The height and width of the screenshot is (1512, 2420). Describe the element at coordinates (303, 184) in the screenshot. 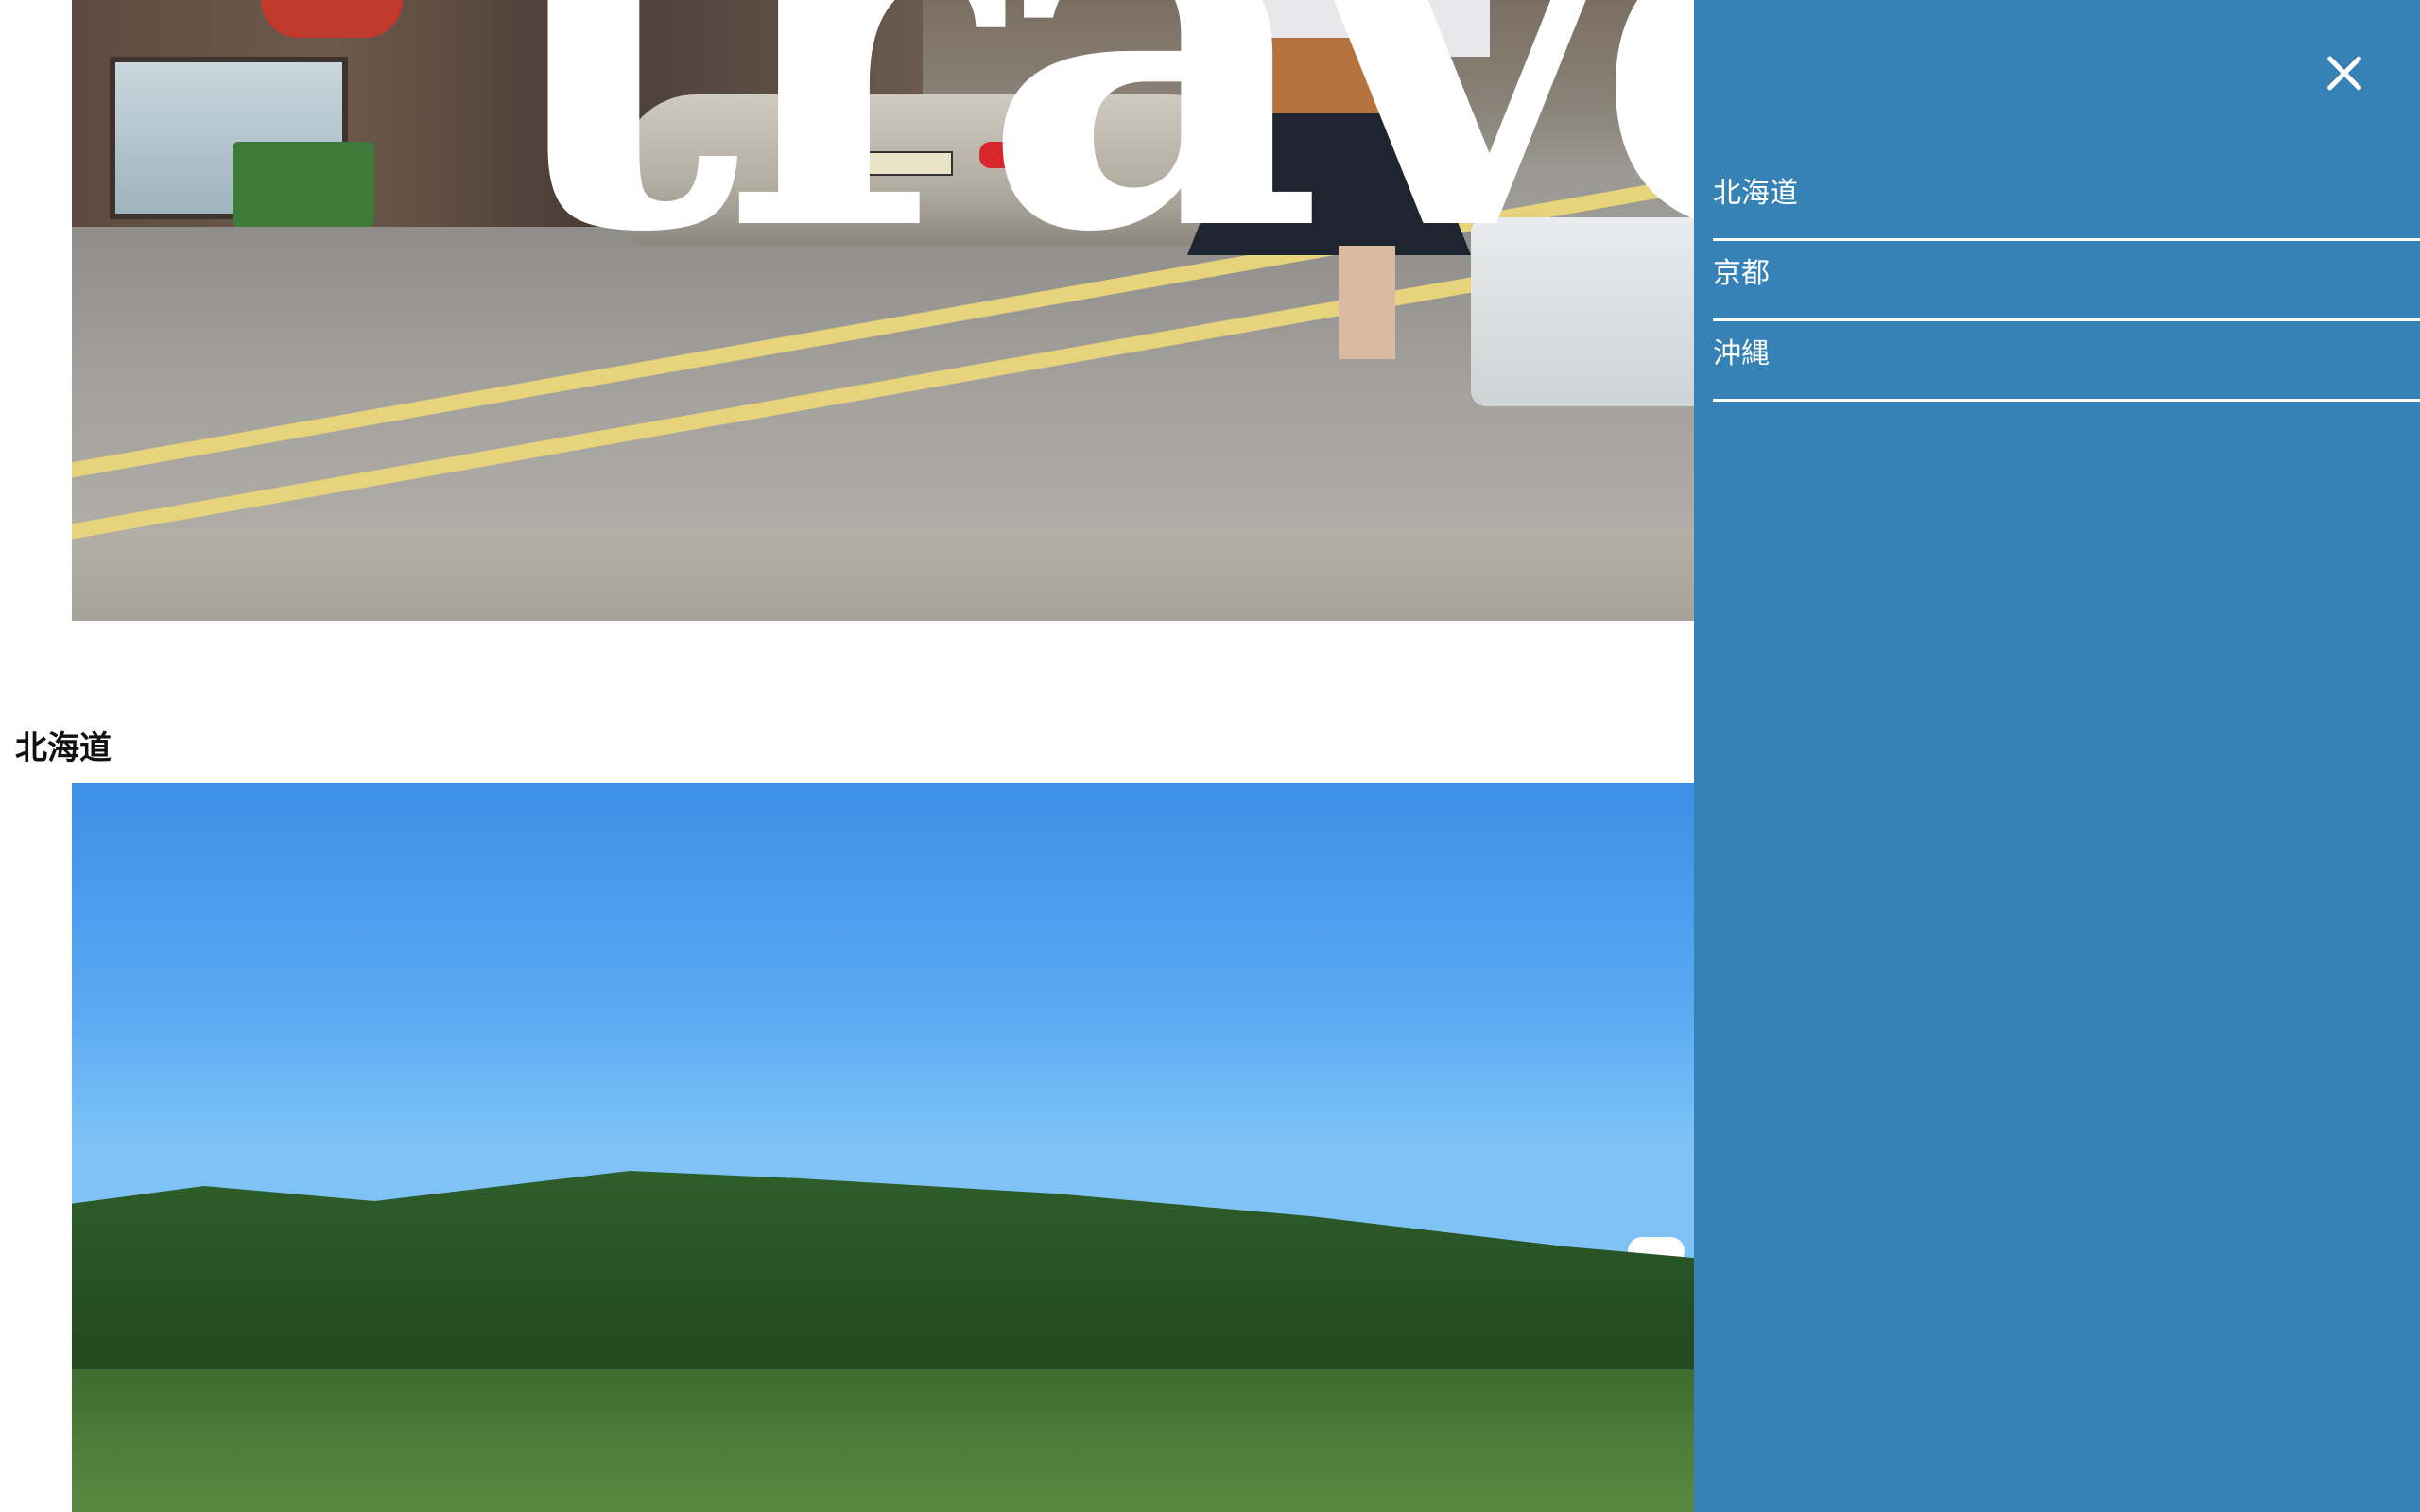

I see `trash-bin` at that location.